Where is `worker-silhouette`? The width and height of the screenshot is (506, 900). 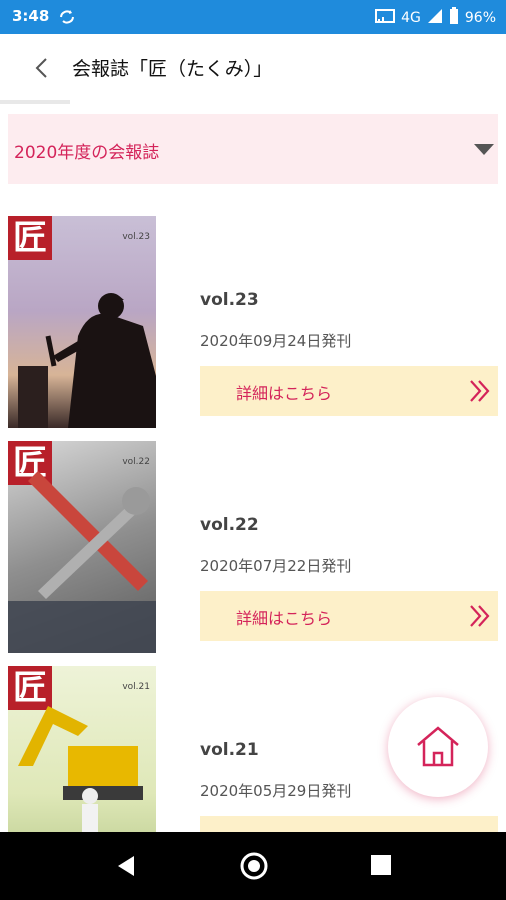
worker-silhouette is located at coordinates (87, 360).